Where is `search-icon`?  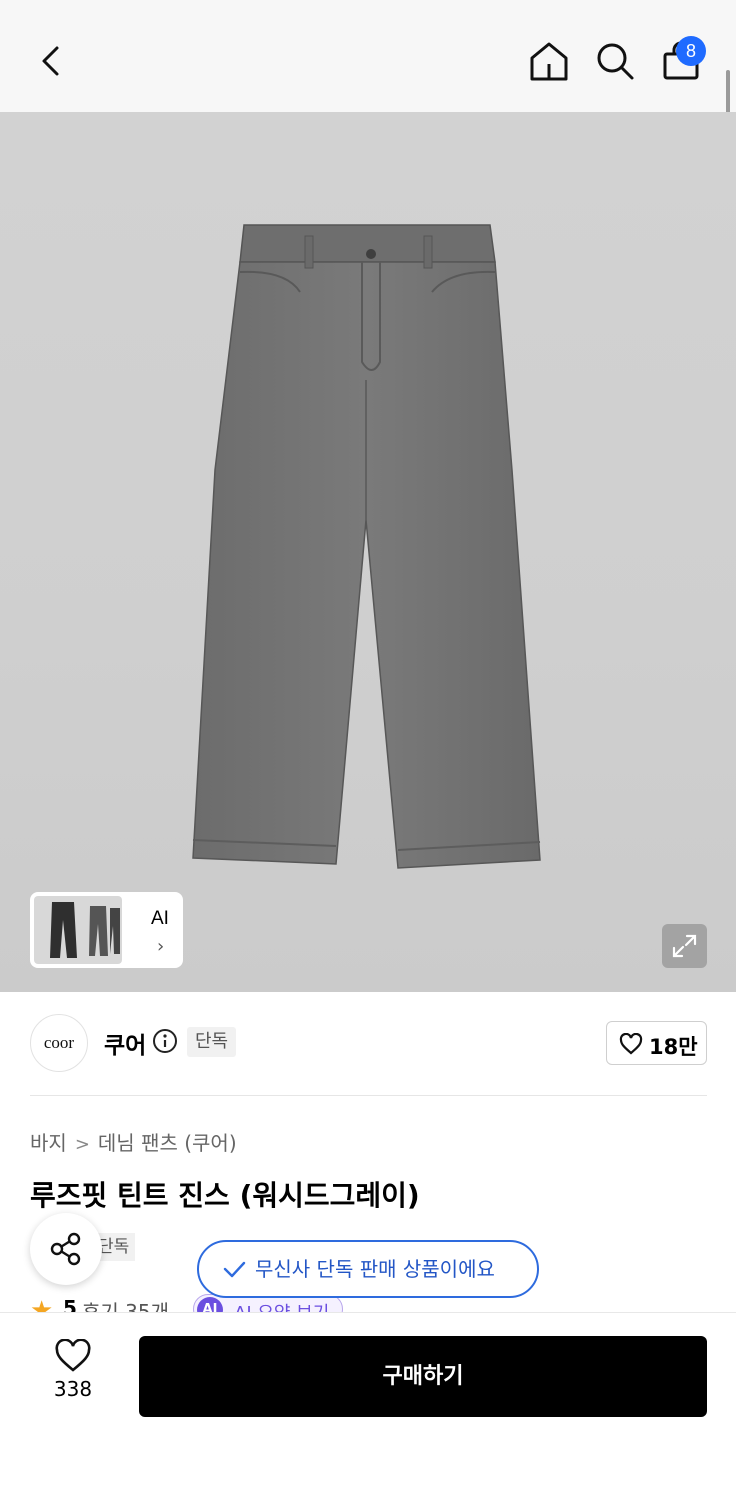 search-icon is located at coordinates (615, 61).